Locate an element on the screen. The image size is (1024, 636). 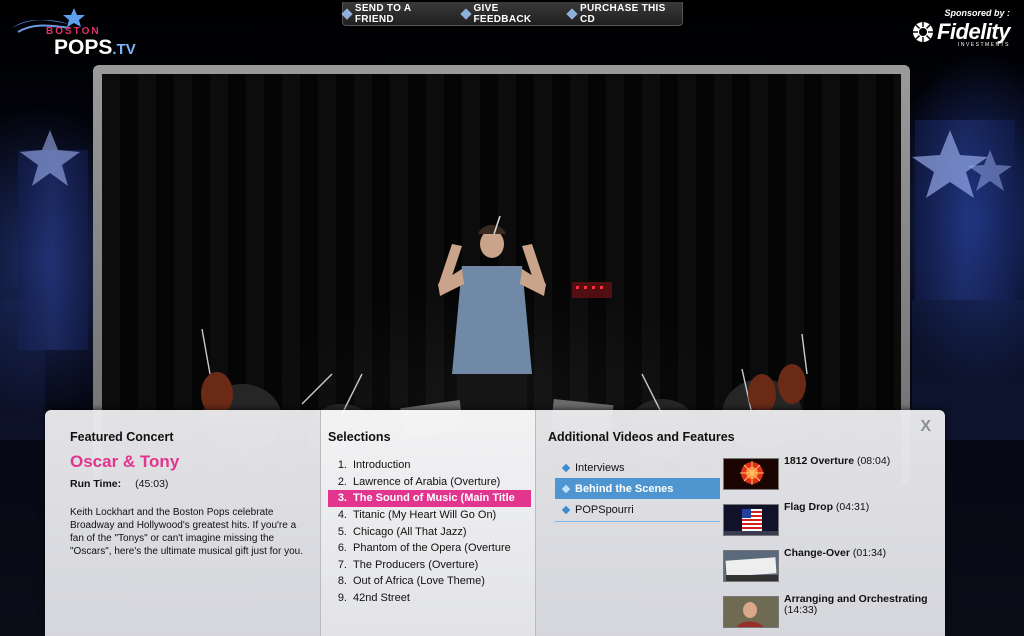
video-title: 1812 Overture (08:04) is located at coordinates (859, 461).